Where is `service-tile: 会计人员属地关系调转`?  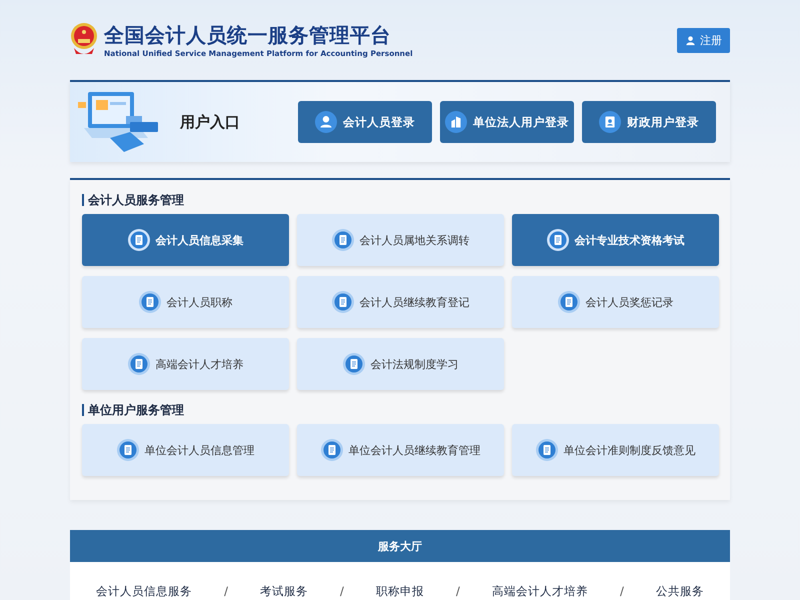 service-tile: 会计人员属地关系调转 is located at coordinates (400, 240).